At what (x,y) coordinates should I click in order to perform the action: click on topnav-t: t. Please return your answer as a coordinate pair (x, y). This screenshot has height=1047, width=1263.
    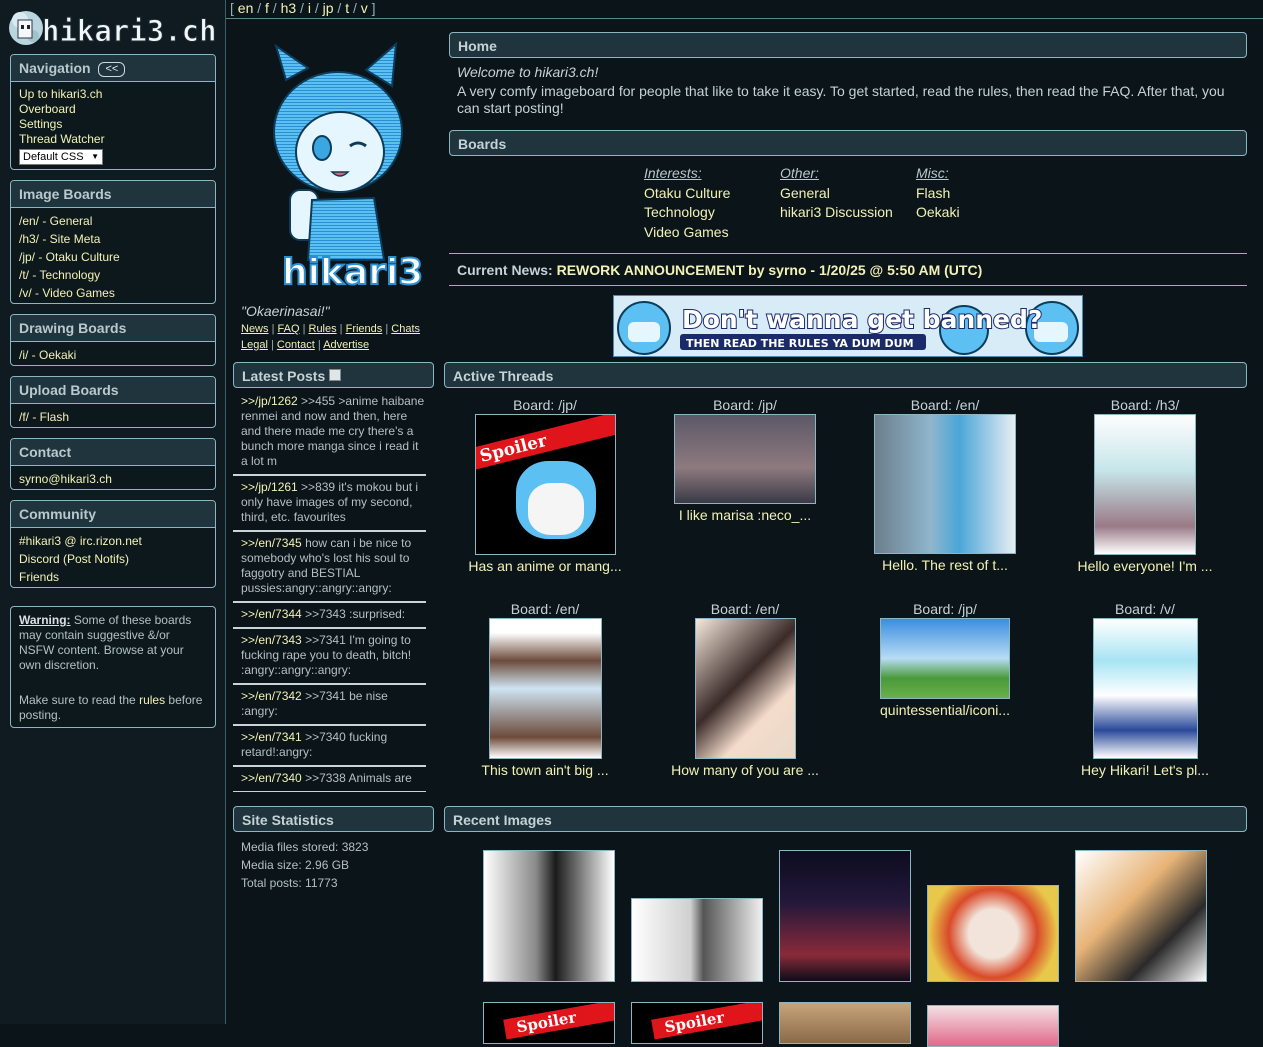
    Looking at the image, I should click on (347, 8).